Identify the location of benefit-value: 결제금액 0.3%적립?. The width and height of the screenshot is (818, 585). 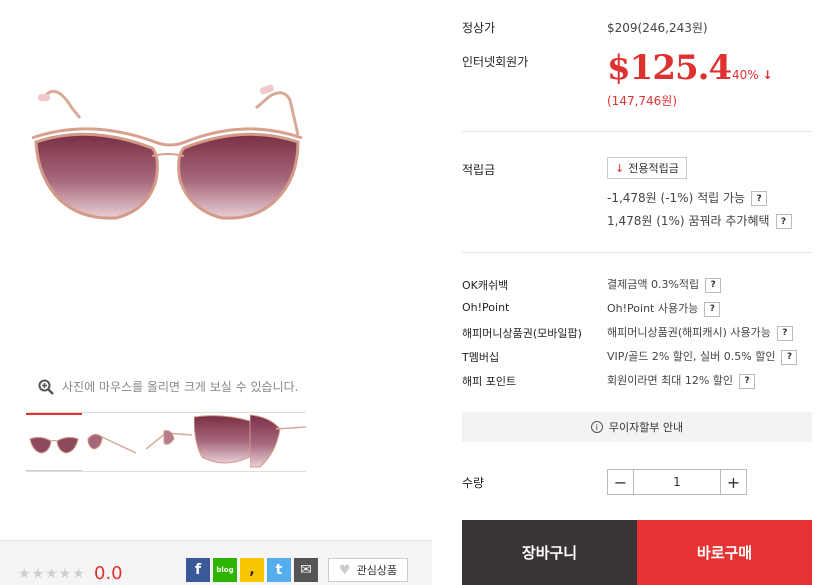
(664, 284).